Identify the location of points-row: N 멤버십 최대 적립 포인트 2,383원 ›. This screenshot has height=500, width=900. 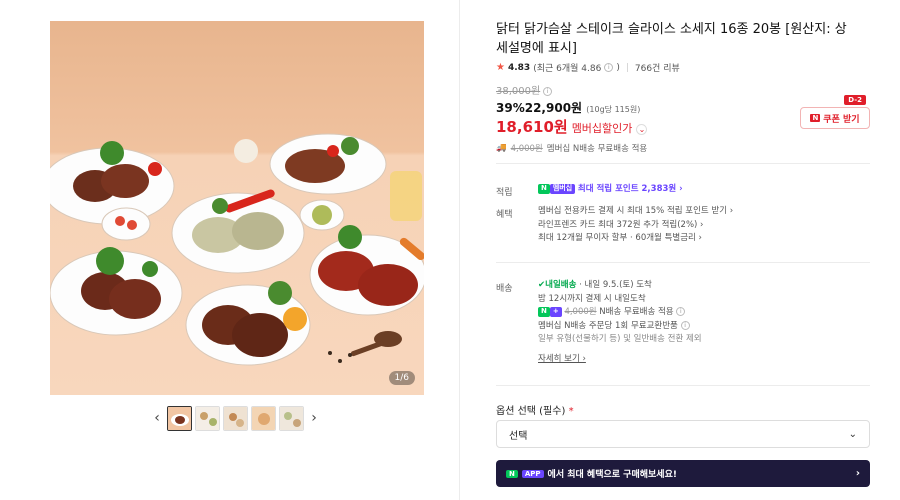
(610, 190).